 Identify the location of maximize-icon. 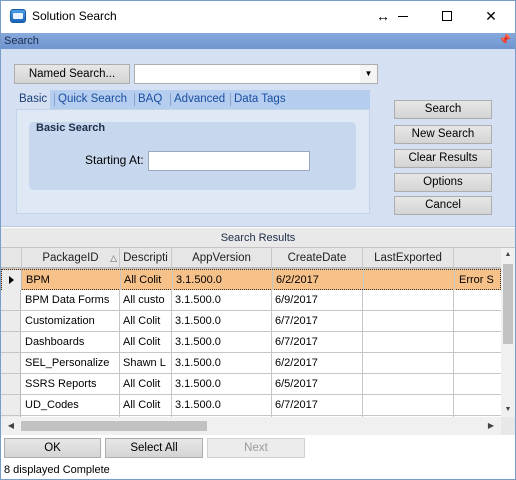
(447, 16).